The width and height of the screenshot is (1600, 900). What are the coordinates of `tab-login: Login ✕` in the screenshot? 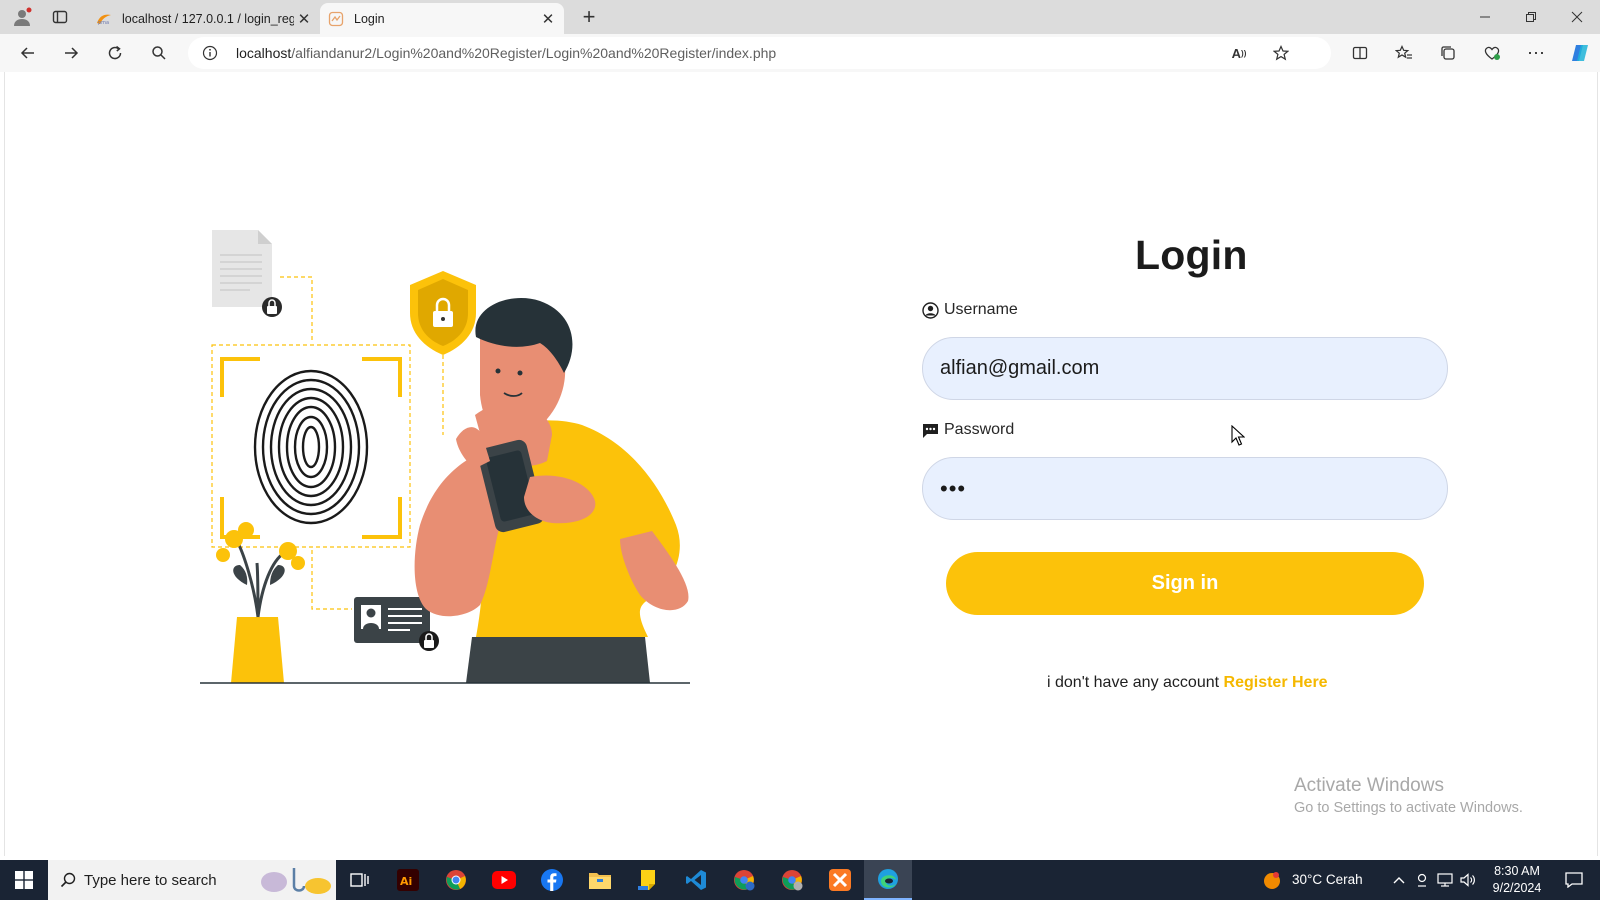 It's located at (442, 18).